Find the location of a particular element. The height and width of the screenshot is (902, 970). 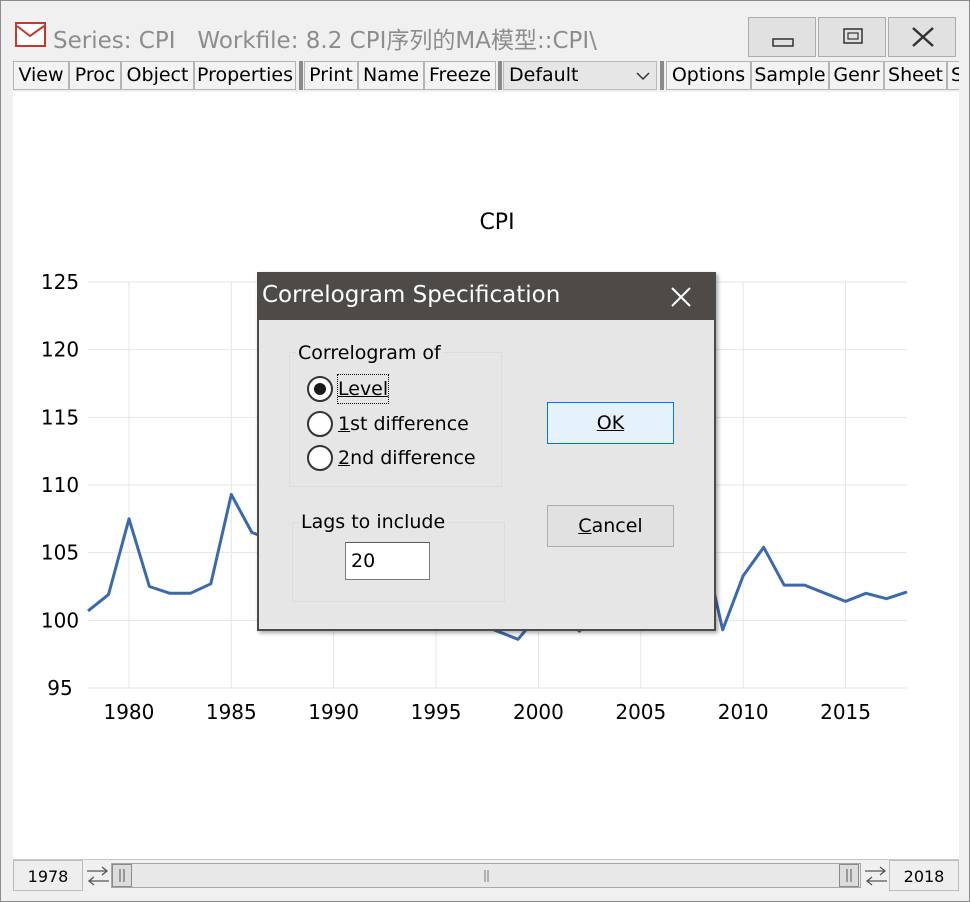

properties-button: Properties is located at coordinates (245, 75).